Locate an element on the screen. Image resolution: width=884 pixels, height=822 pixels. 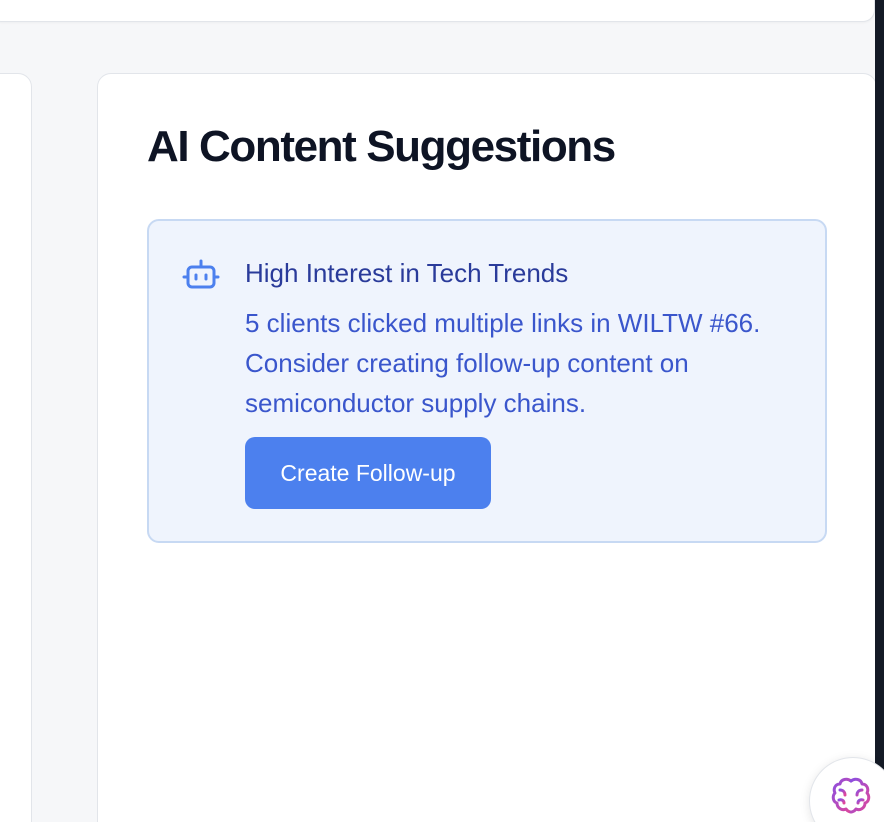
section-title: AI Content Suggestions is located at coordinates (381, 146).